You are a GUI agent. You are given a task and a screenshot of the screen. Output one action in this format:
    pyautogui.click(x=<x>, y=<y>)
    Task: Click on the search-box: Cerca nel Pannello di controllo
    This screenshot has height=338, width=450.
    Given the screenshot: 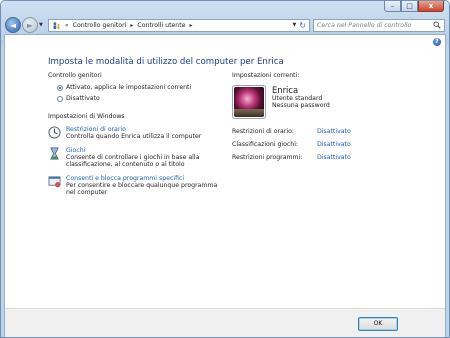 What is the action you would take?
    pyautogui.click(x=379, y=25)
    